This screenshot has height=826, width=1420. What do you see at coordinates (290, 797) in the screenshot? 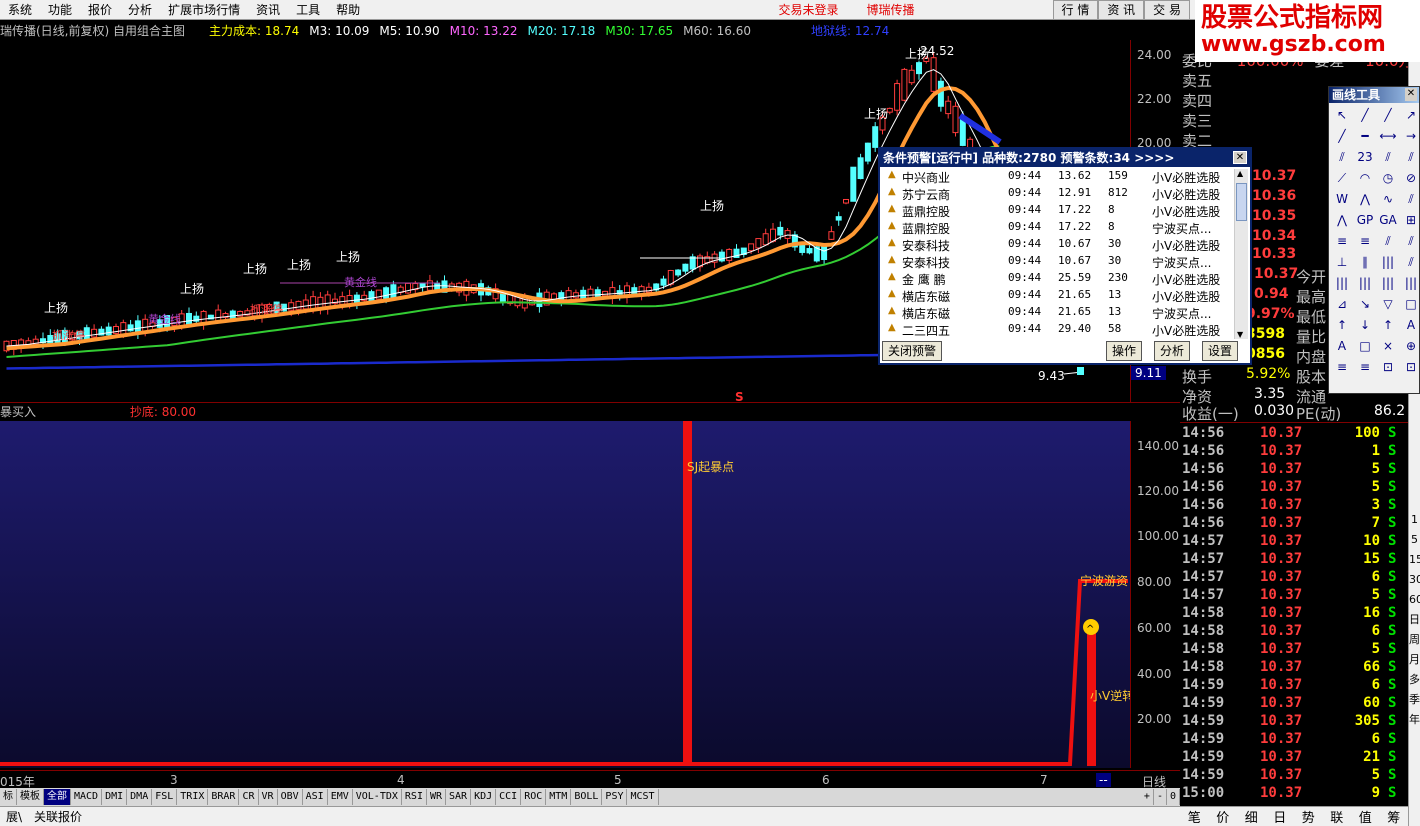
I see `tab-obv: OBV` at bounding box center [290, 797].